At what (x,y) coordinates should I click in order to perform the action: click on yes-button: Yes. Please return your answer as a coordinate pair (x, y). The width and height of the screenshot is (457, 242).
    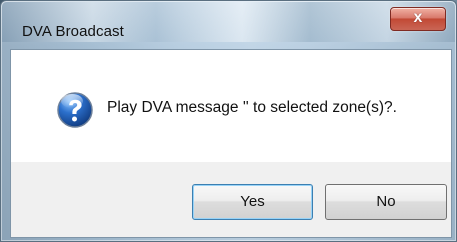
    Looking at the image, I should click on (252, 202).